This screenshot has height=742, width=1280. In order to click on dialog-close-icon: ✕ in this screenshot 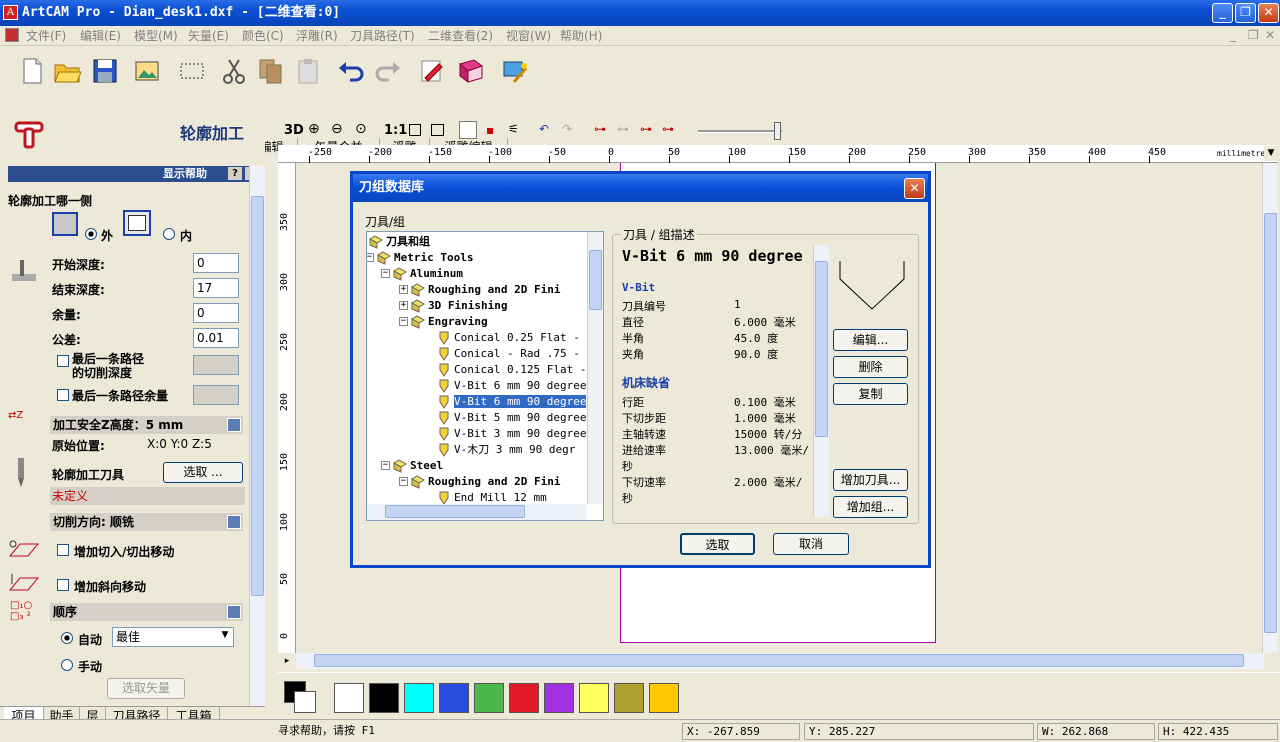, I will do `click(914, 188)`.